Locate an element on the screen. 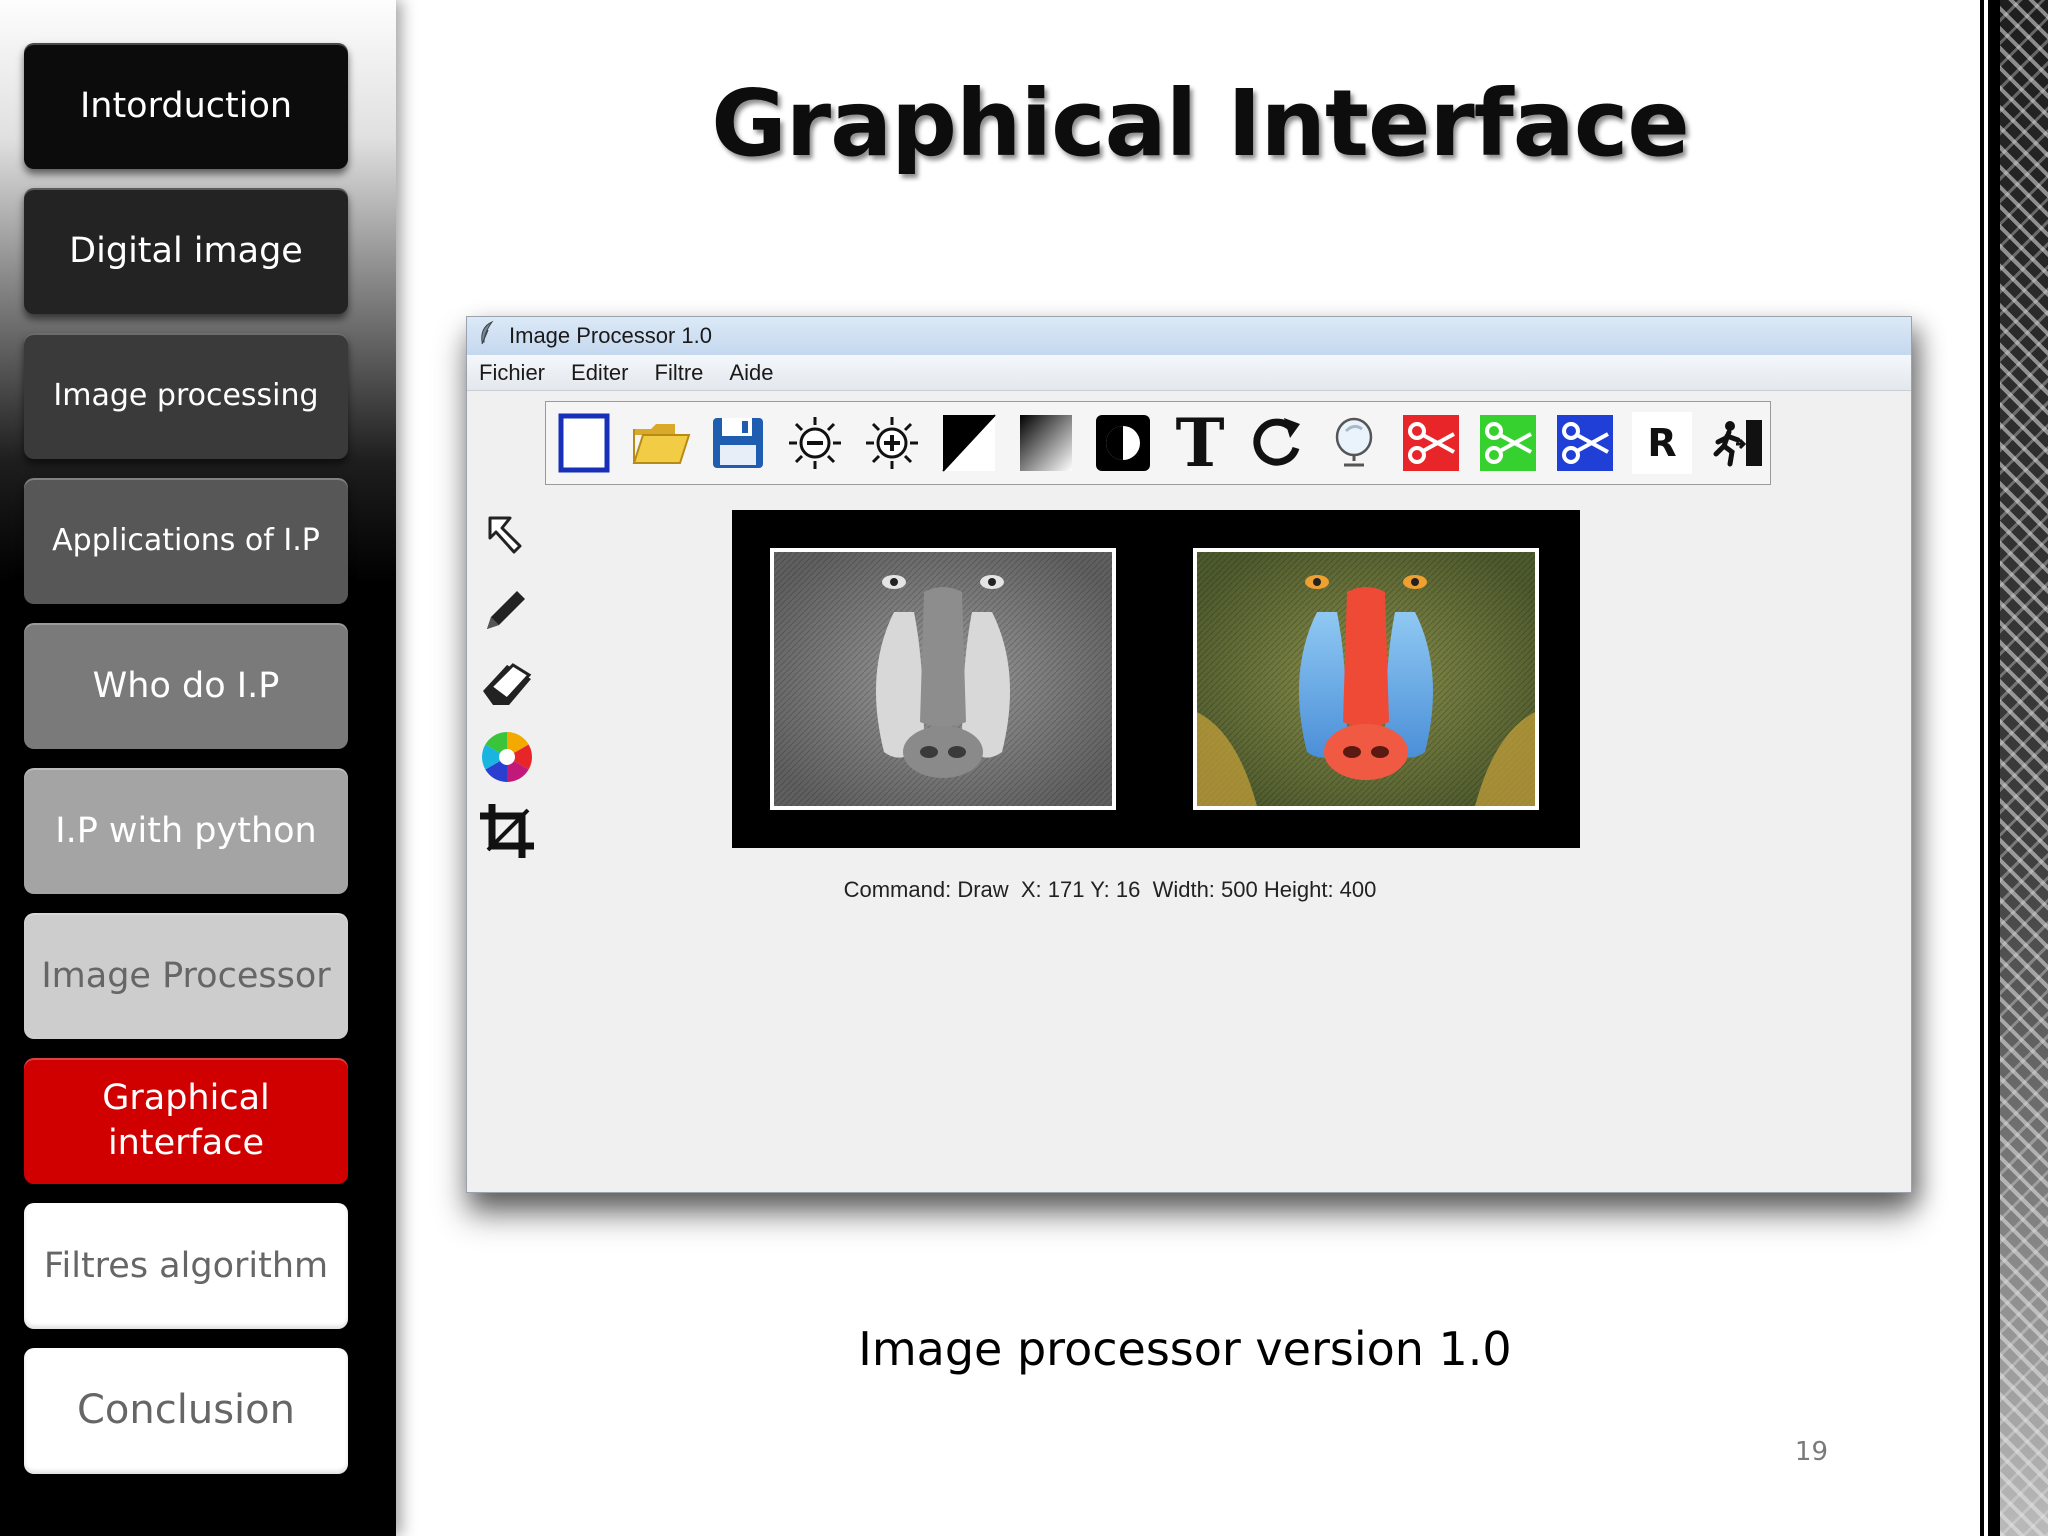 Image resolution: width=2048 pixels, height=1536 pixels. nav-item-ip-with-python: I.P with python is located at coordinates (186, 831).